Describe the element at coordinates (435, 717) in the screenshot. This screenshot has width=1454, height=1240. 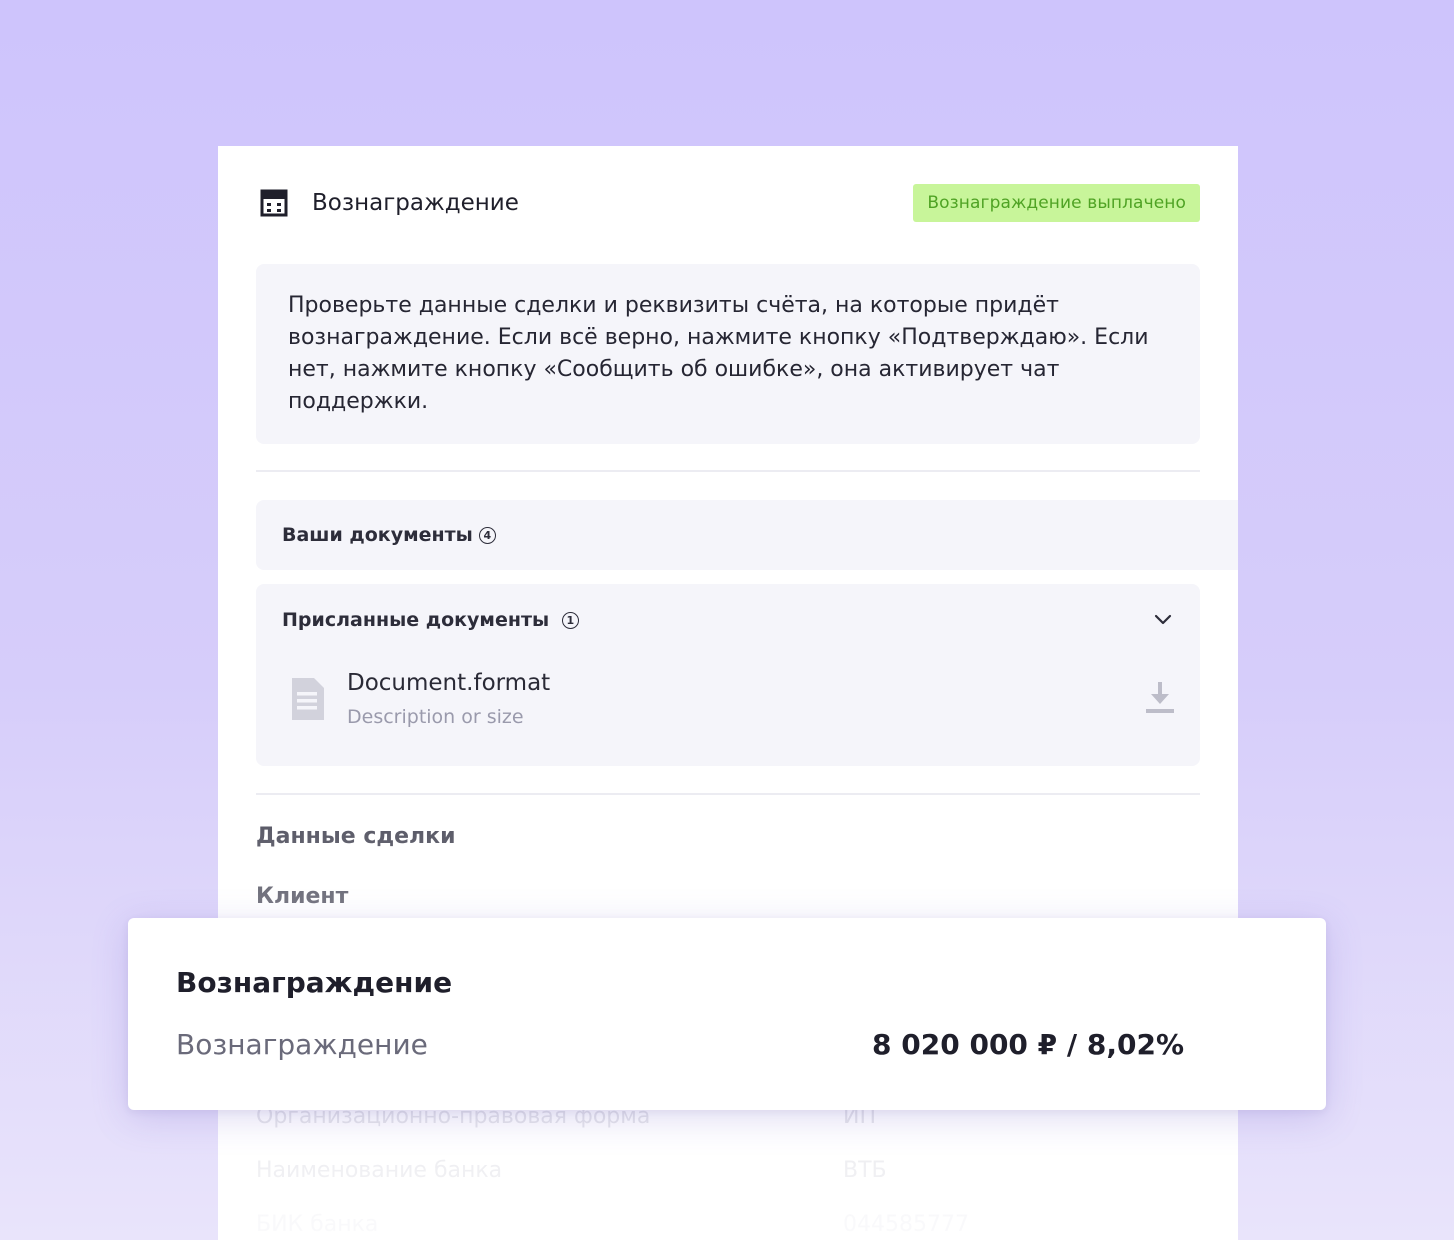
I see `document-description: Description or size` at that location.